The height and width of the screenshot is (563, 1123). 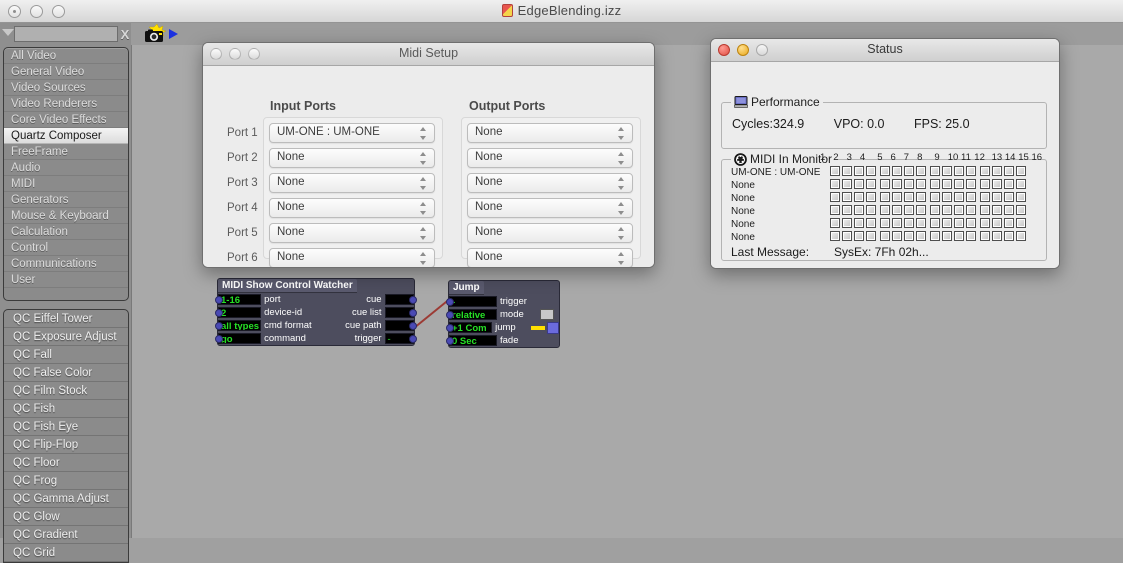 I want to click on mode-swatch-icon, so click(x=547, y=314).